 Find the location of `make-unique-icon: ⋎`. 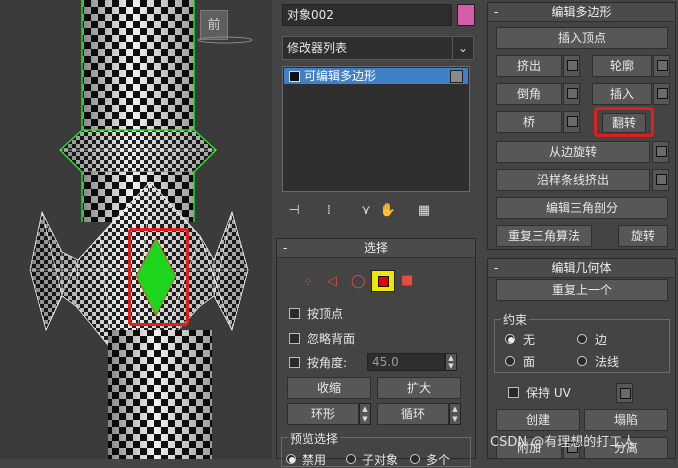

make-unique-icon: ⋎ is located at coordinates (366, 211).